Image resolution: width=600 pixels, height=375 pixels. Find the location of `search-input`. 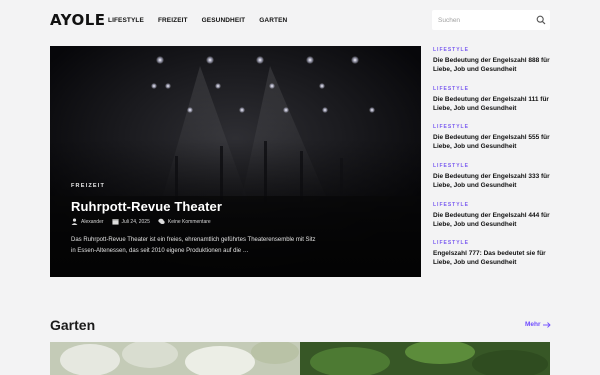

search-input is located at coordinates (483, 20).